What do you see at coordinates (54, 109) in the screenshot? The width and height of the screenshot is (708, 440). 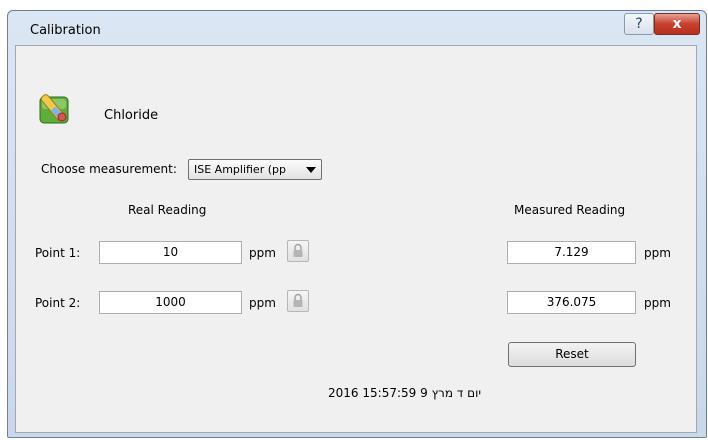 I see `chloride-sensor-icon` at bounding box center [54, 109].